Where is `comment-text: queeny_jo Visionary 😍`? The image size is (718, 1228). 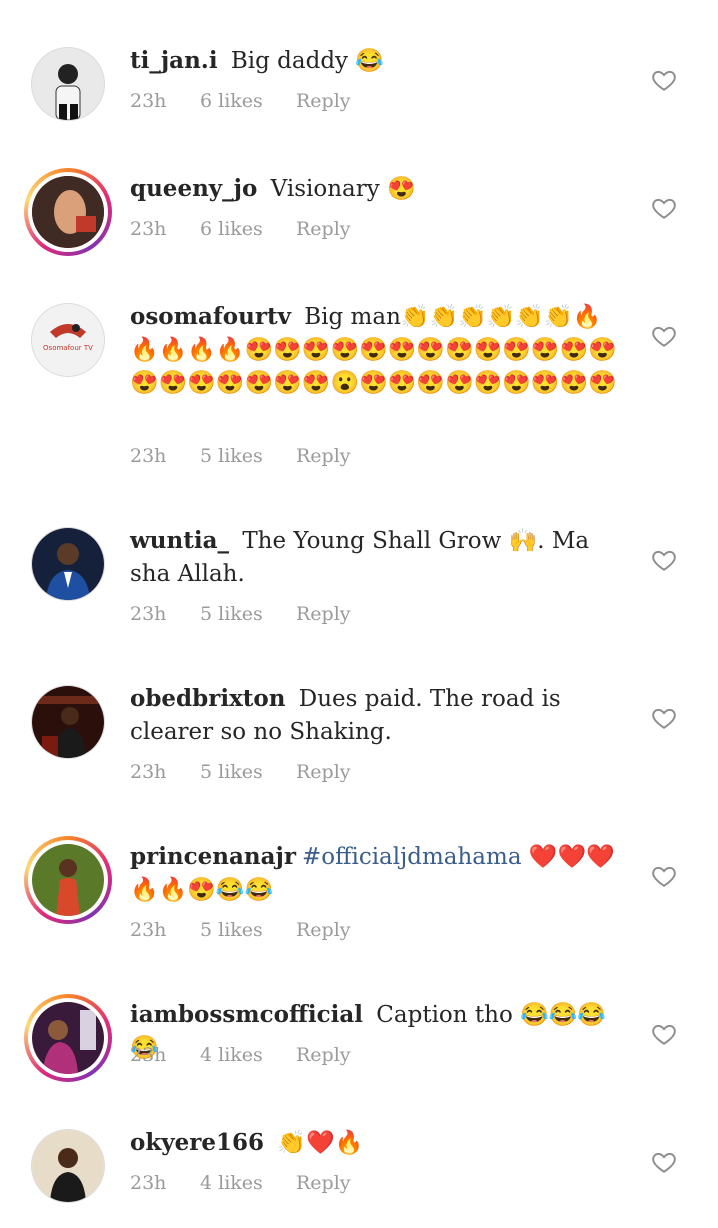 comment-text: queeny_jo Visionary 😍 is located at coordinates (375, 189).